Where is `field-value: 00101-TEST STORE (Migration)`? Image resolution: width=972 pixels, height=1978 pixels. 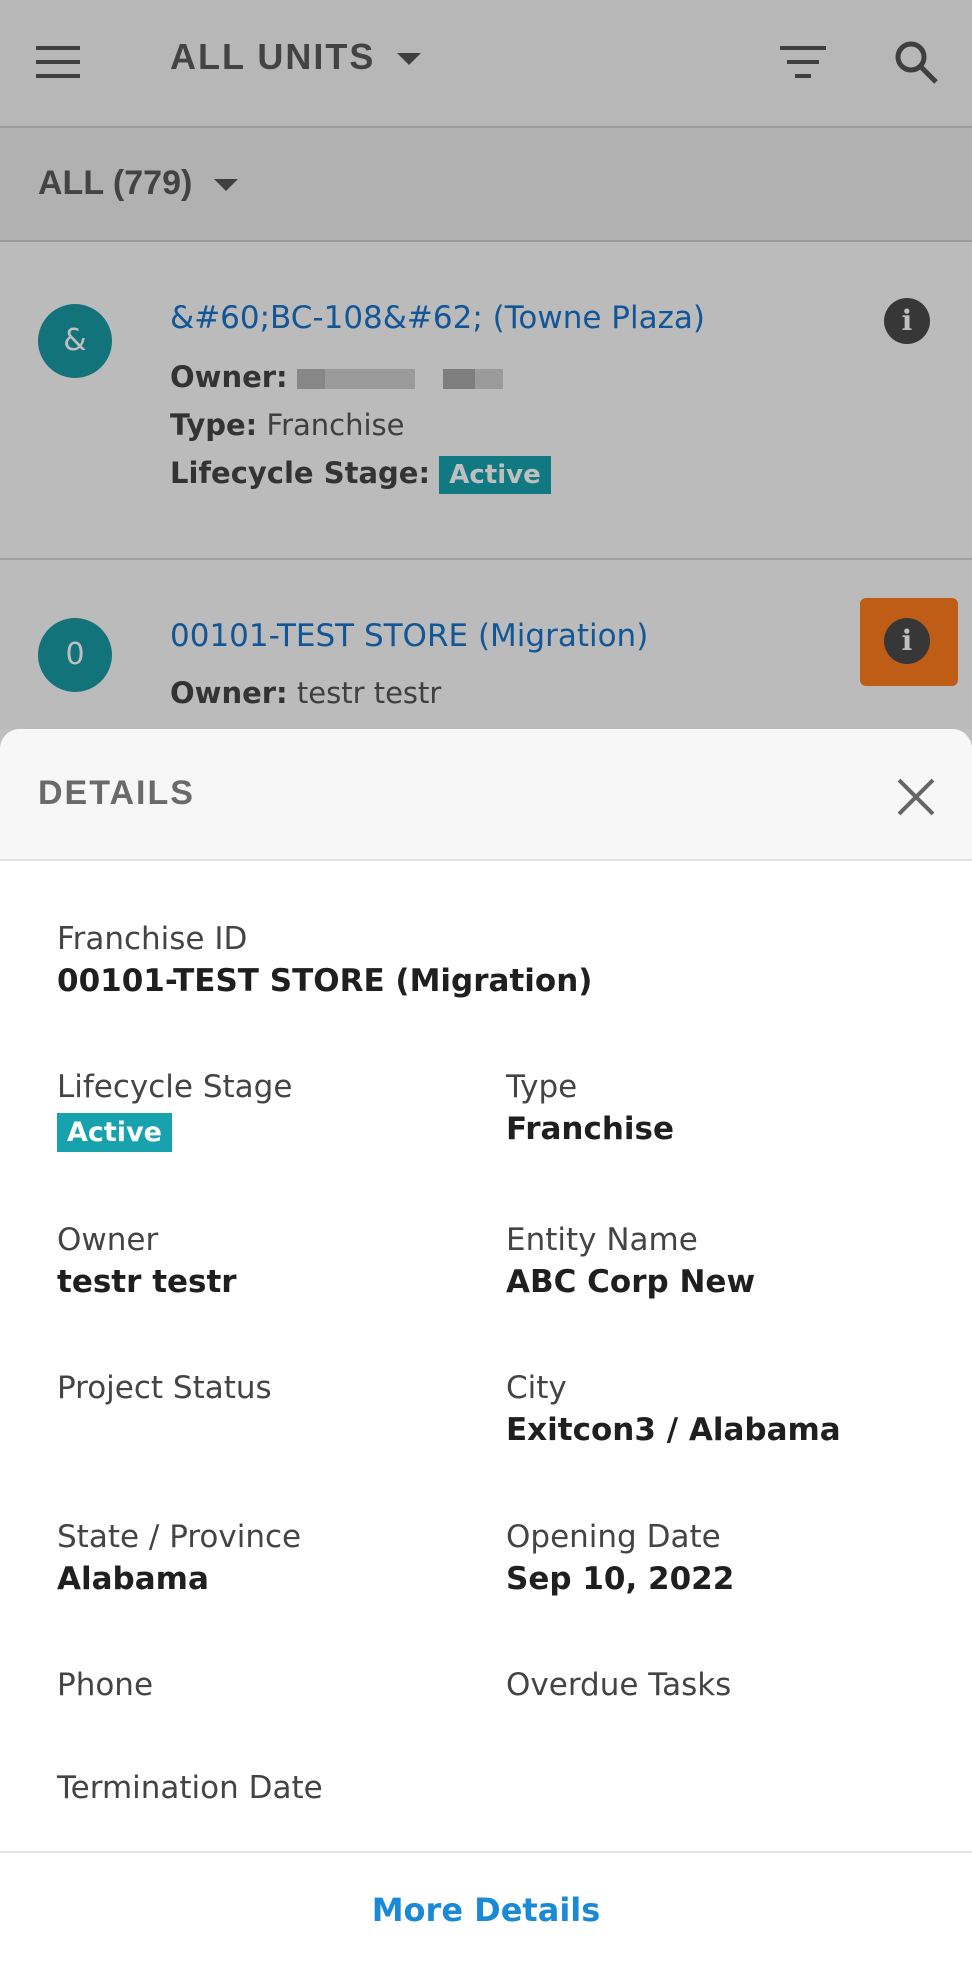 field-value: 00101-TEST STORE (Migration) is located at coordinates (325, 981).